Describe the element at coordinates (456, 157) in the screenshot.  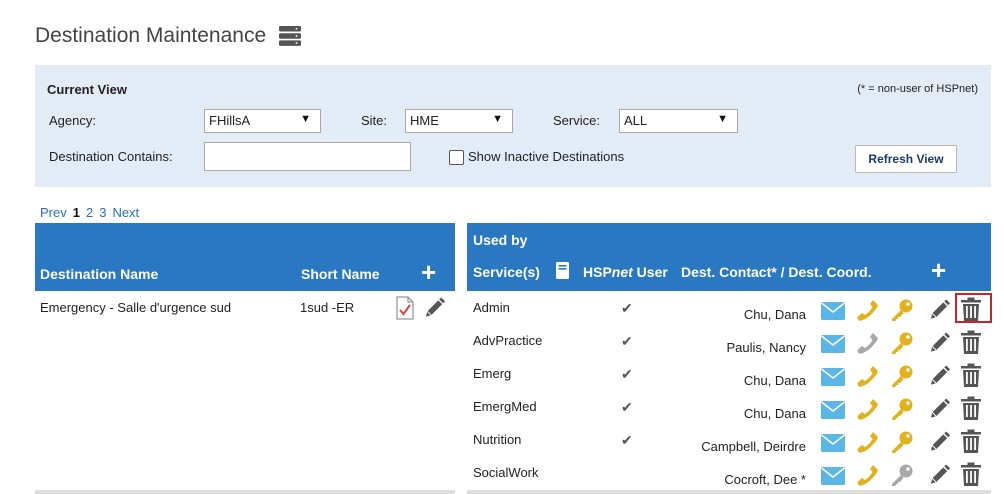
I see `show-inactive-checkbox` at that location.